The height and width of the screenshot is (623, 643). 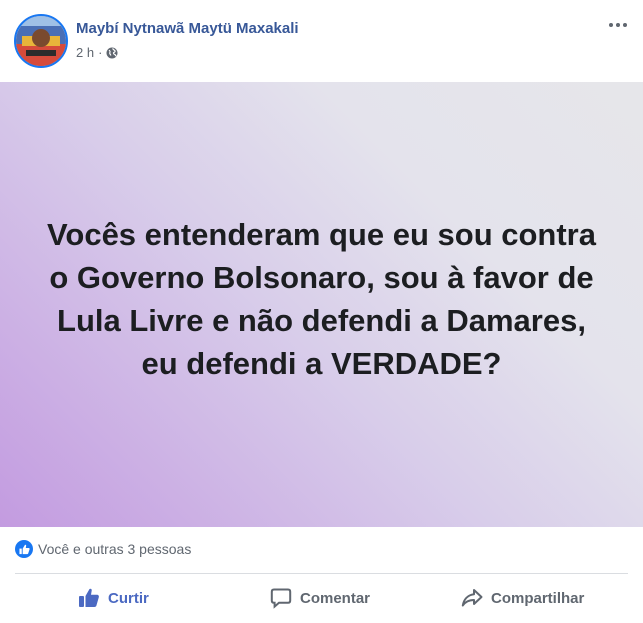 What do you see at coordinates (97, 52) in the screenshot?
I see `post-meta: 2 h ·` at bounding box center [97, 52].